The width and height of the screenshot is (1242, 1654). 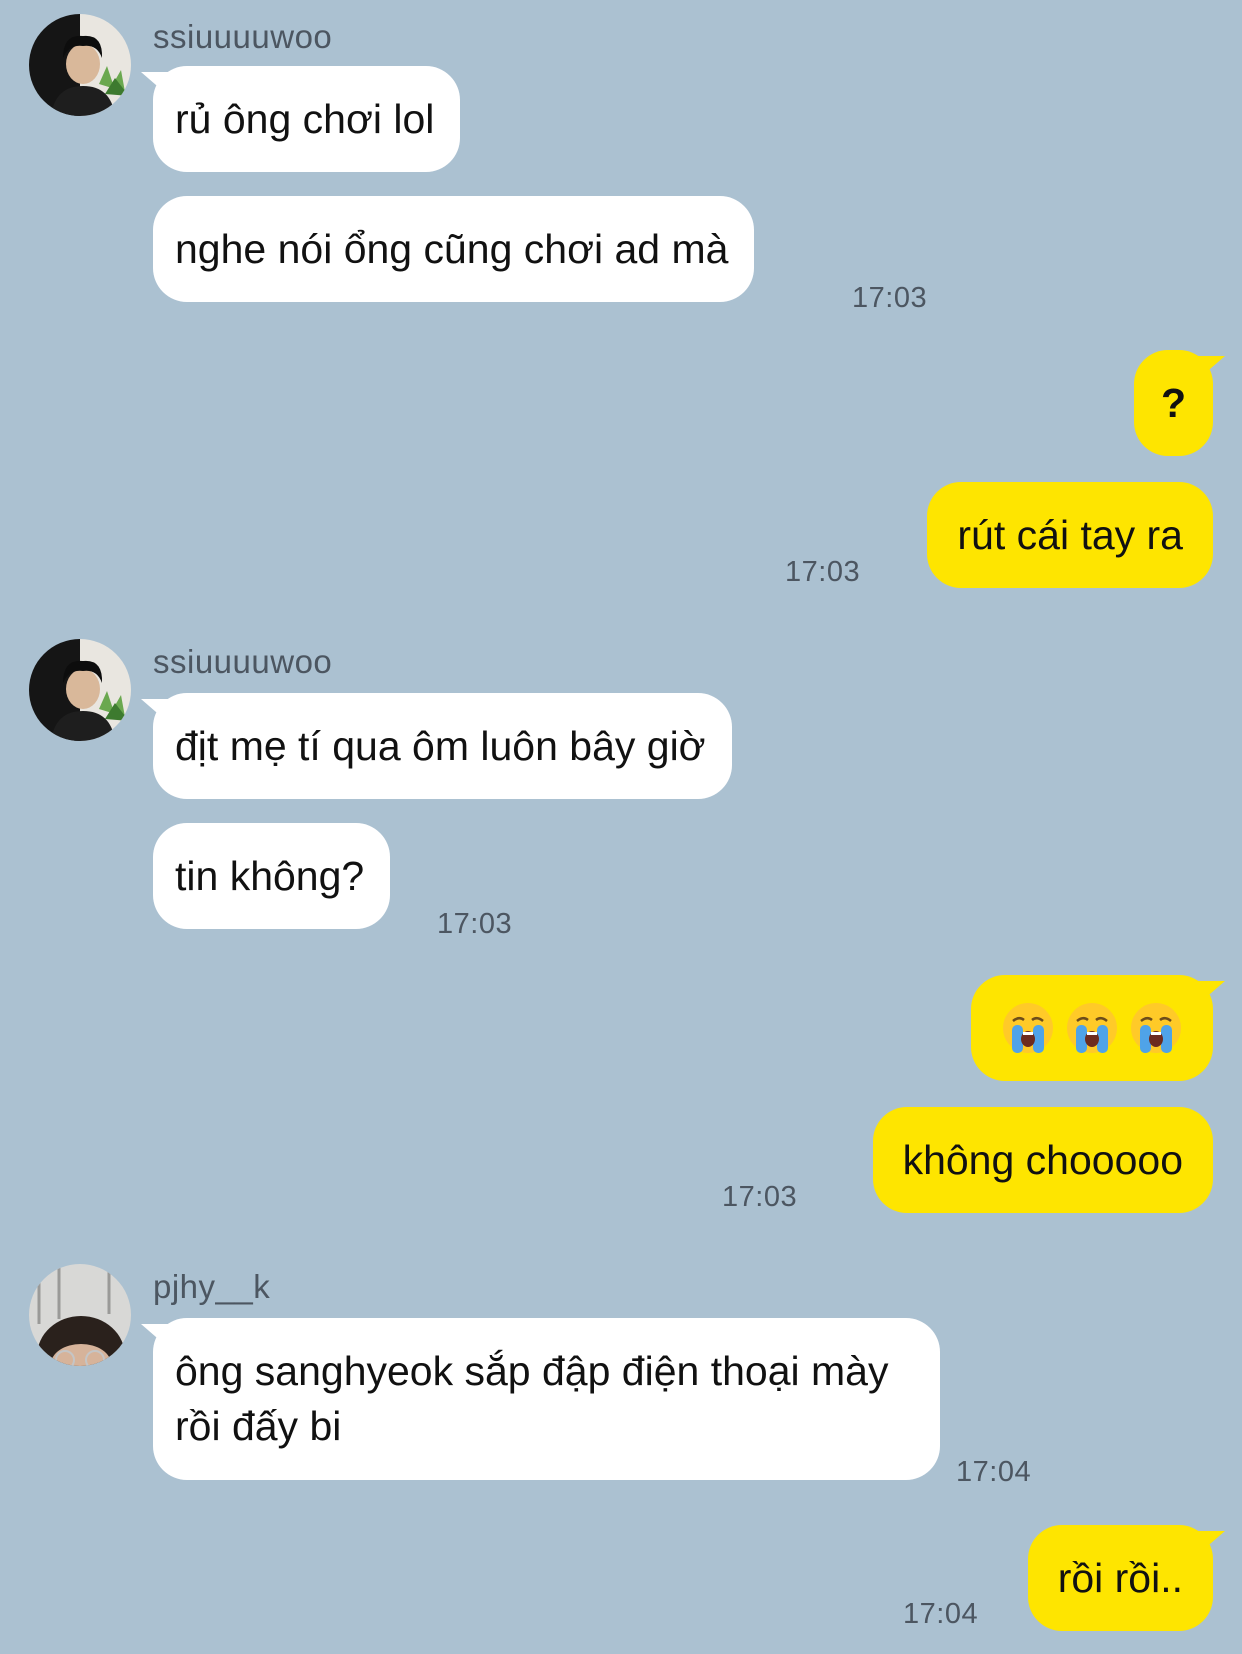 I want to click on message-bubble: rồi rồi.., so click(x=1120, y=1578).